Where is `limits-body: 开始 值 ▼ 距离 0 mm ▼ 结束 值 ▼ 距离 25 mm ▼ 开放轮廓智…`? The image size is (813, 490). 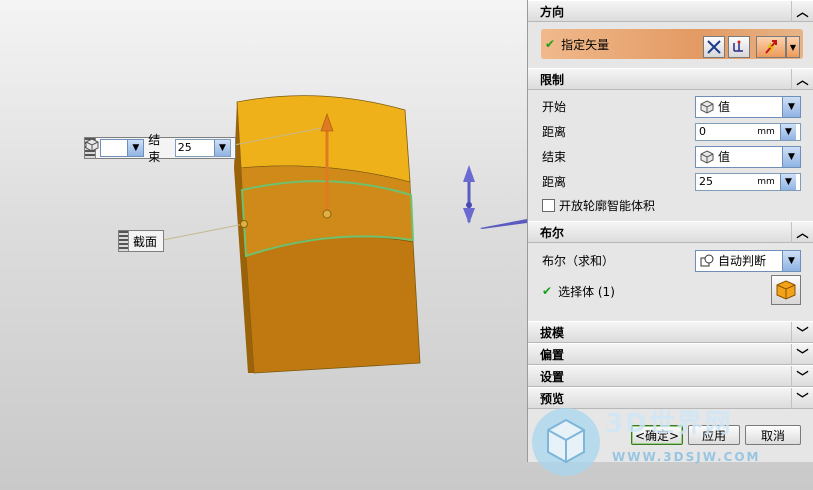
limits-body: 开始 值 ▼ 距离 0 mm ▼ 结束 值 ▼ 距离 25 mm ▼ 开放轮廓智… is located at coordinates (670, 153).